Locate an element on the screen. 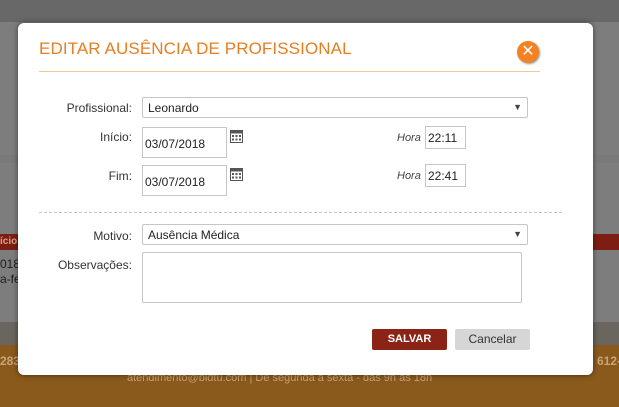  save-button: SALVAR is located at coordinates (409, 339).